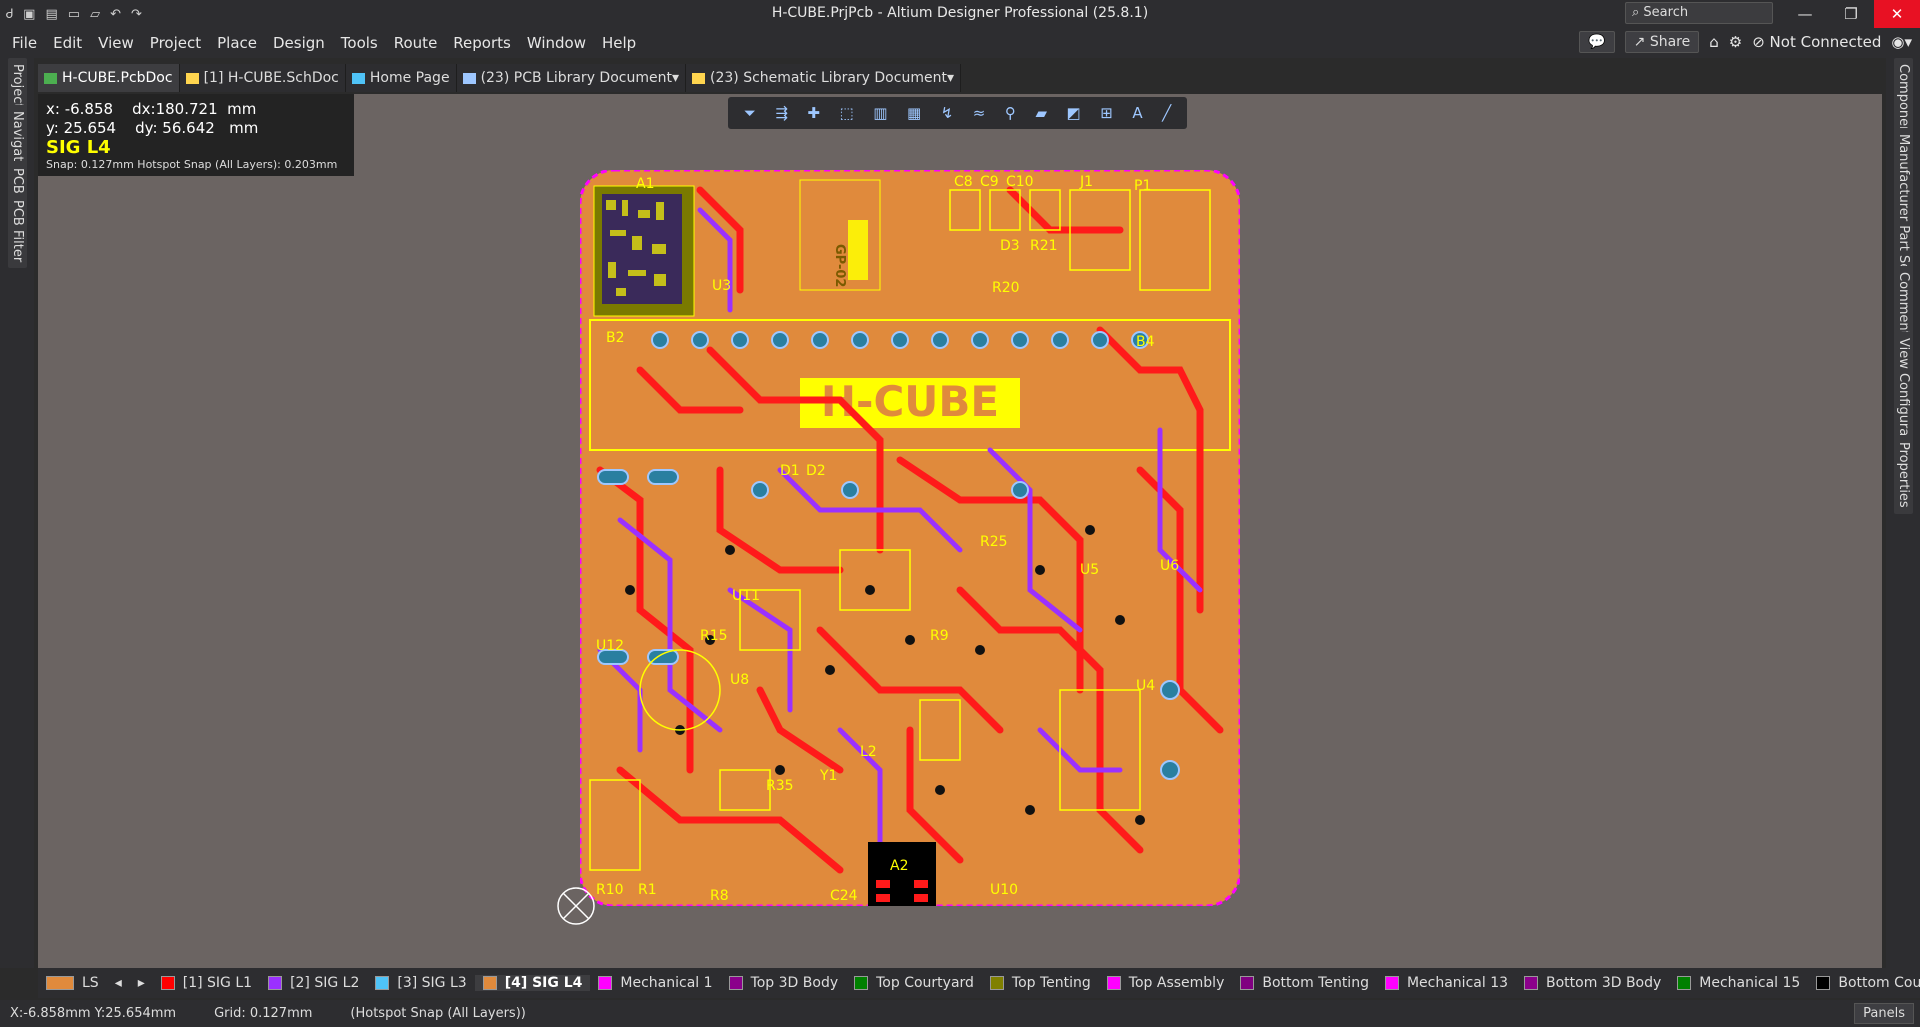 The height and width of the screenshot is (1027, 1920). What do you see at coordinates (482, 43) in the screenshot?
I see `menu-reports: Reports` at bounding box center [482, 43].